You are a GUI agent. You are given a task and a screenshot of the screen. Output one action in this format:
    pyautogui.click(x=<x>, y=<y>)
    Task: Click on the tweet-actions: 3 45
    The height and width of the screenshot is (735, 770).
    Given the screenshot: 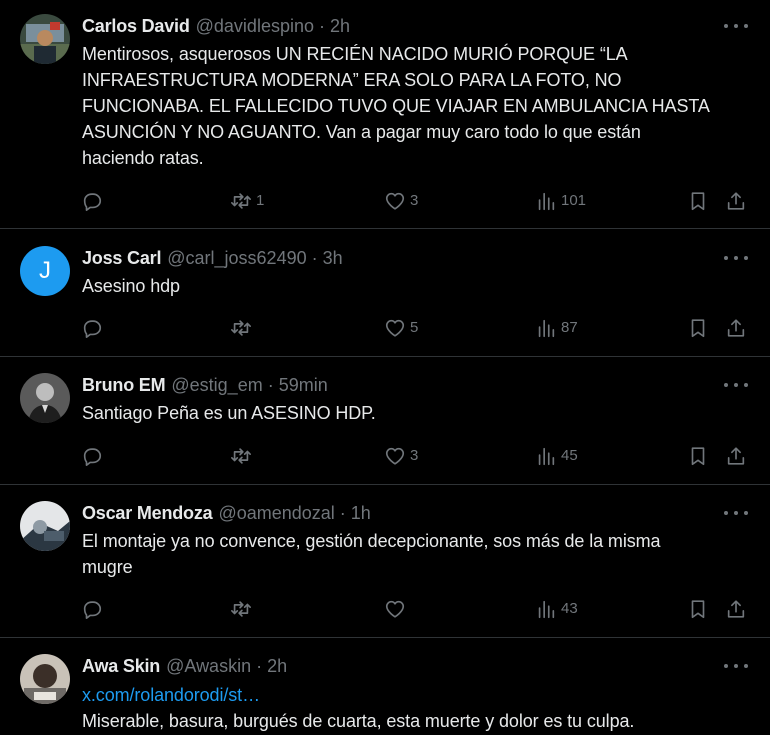 What is the action you would take?
    pyautogui.click(x=385, y=456)
    